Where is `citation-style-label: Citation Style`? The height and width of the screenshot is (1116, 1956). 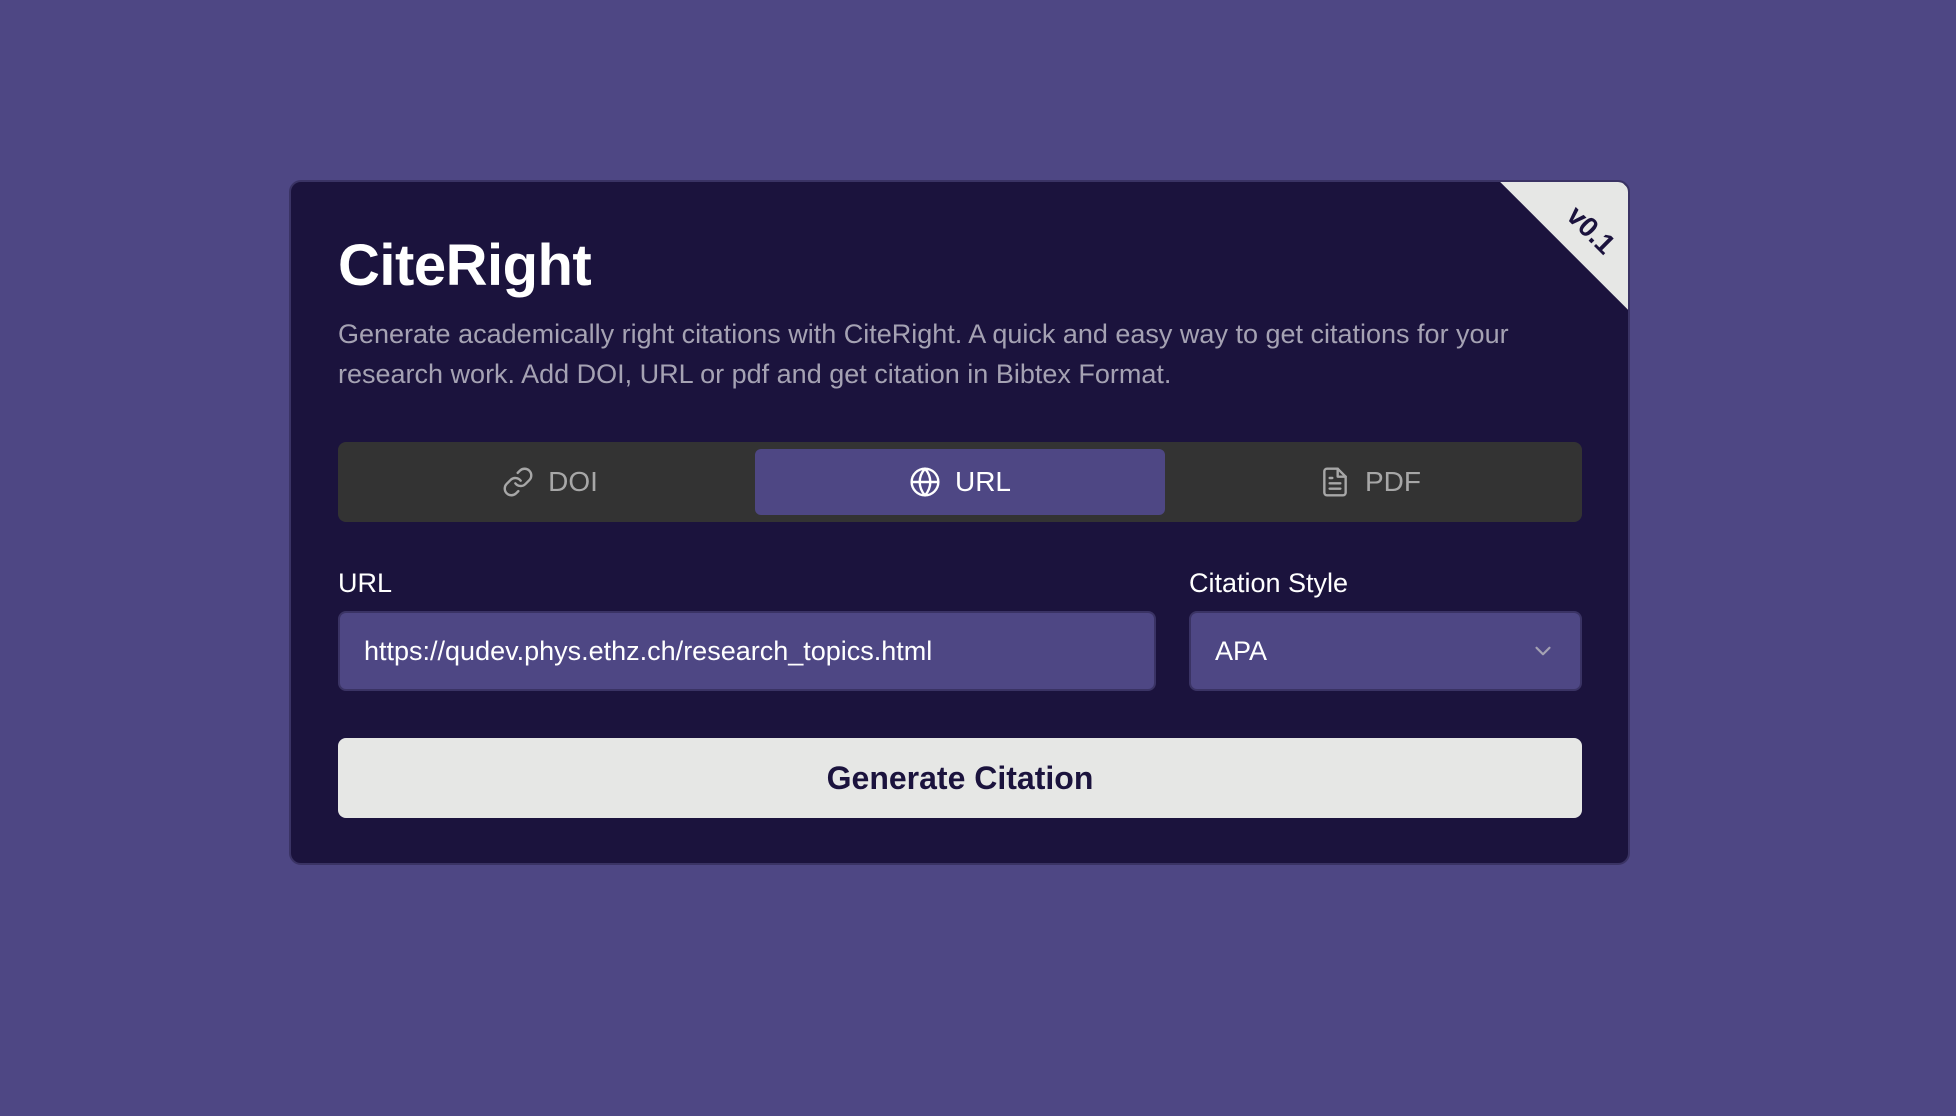 citation-style-label: Citation Style is located at coordinates (1269, 583).